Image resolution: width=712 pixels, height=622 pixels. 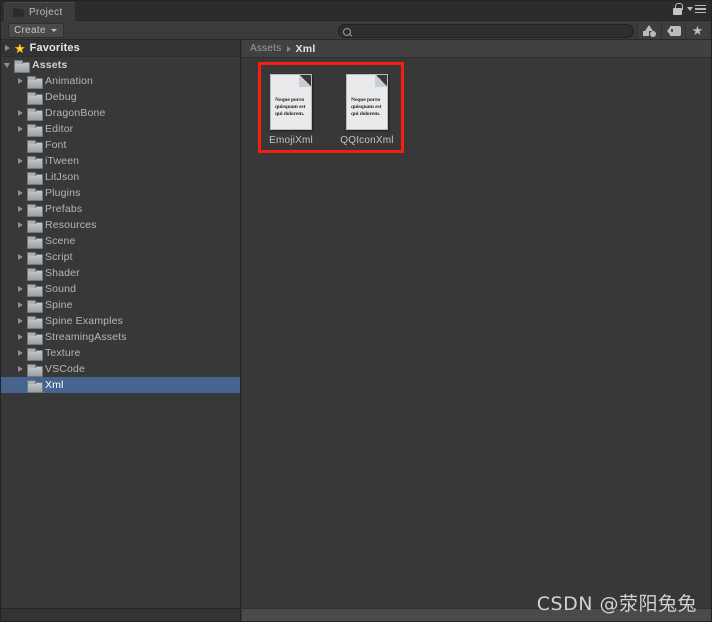 What do you see at coordinates (120, 65) in the screenshot?
I see `sidebar-item-assets: Assets` at bounding box center [120, 65].